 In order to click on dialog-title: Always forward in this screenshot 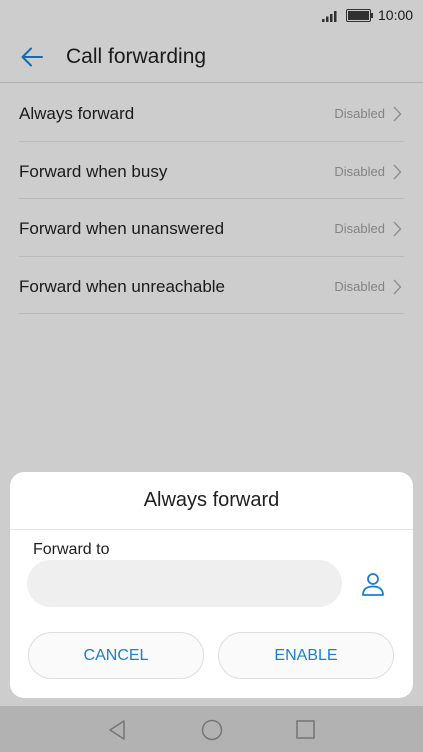, I will do `click(211, 500)`.